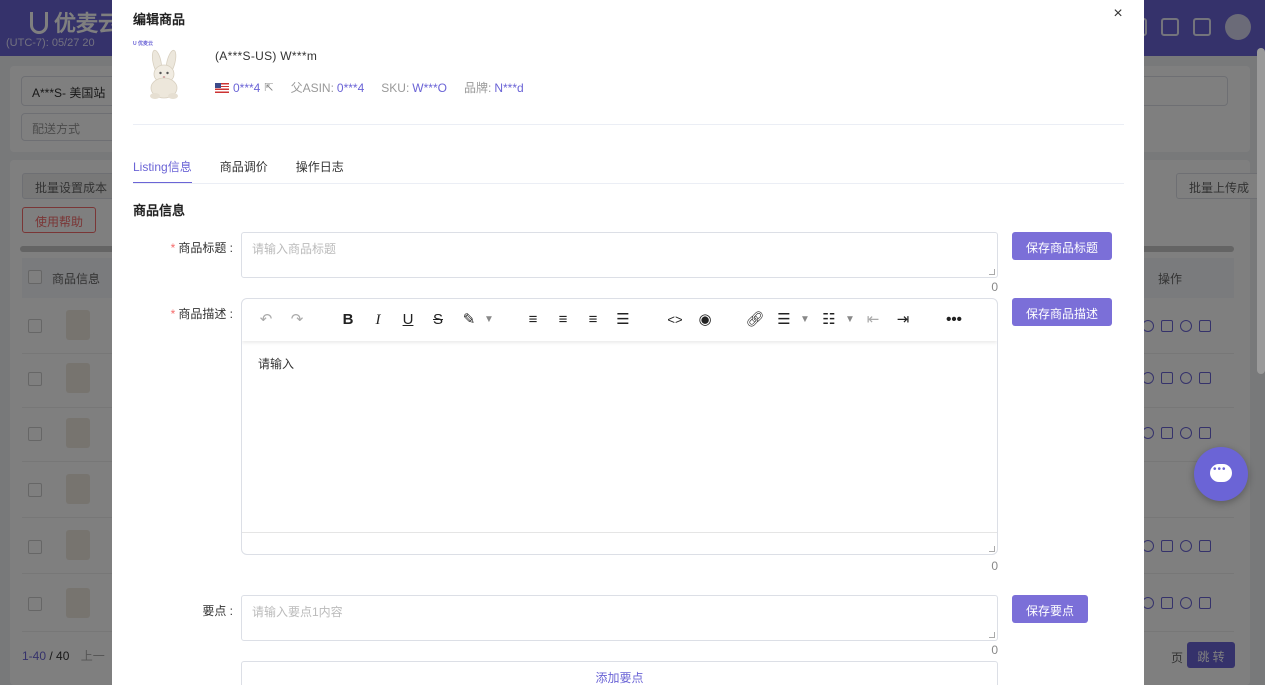  Describe the element at coordinates (469, 320) in the screenshot. I see `highlight-icon: ✎` at that location.